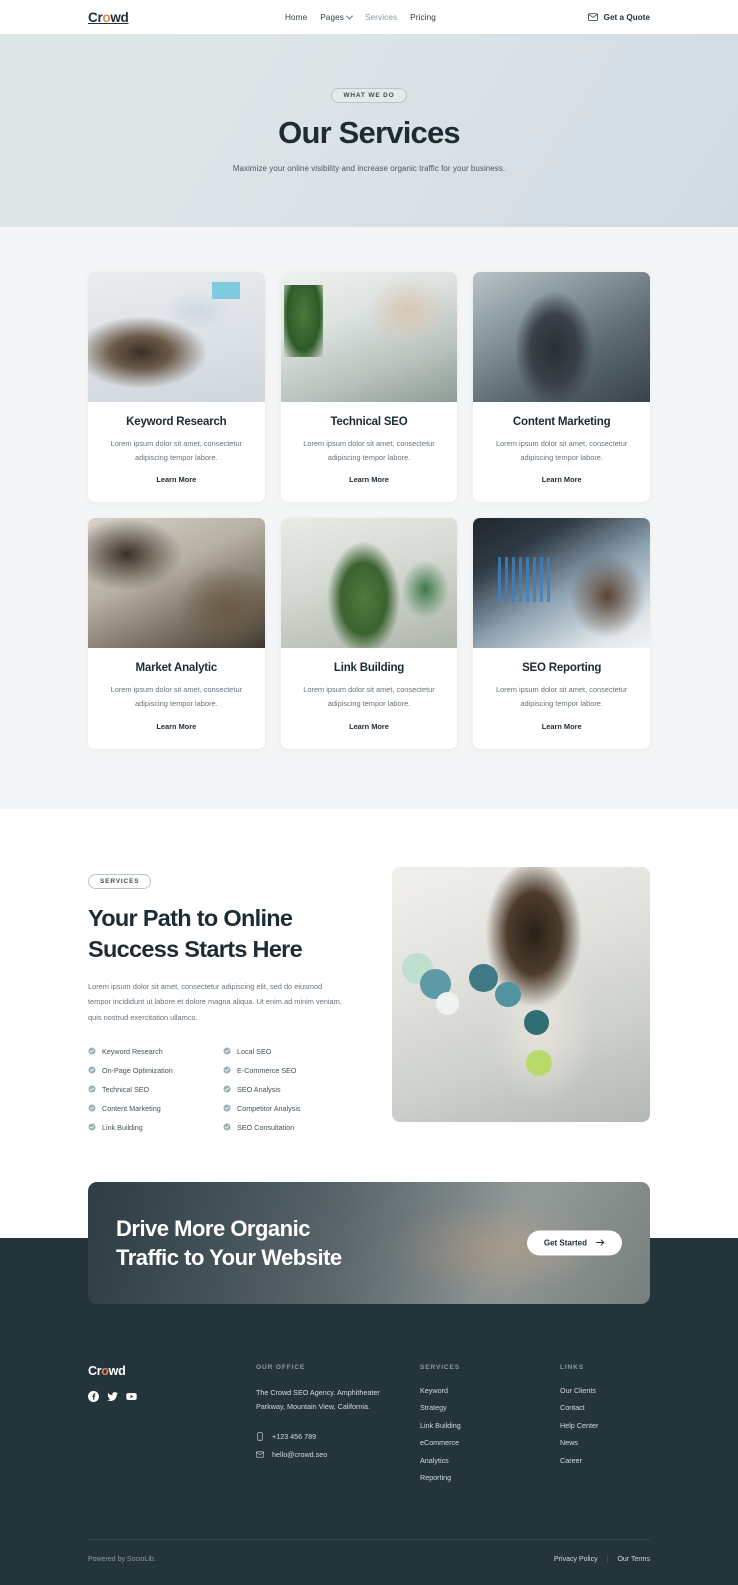  I want to click on feature-item: E-Commerce SEO, so click(289, 1070).